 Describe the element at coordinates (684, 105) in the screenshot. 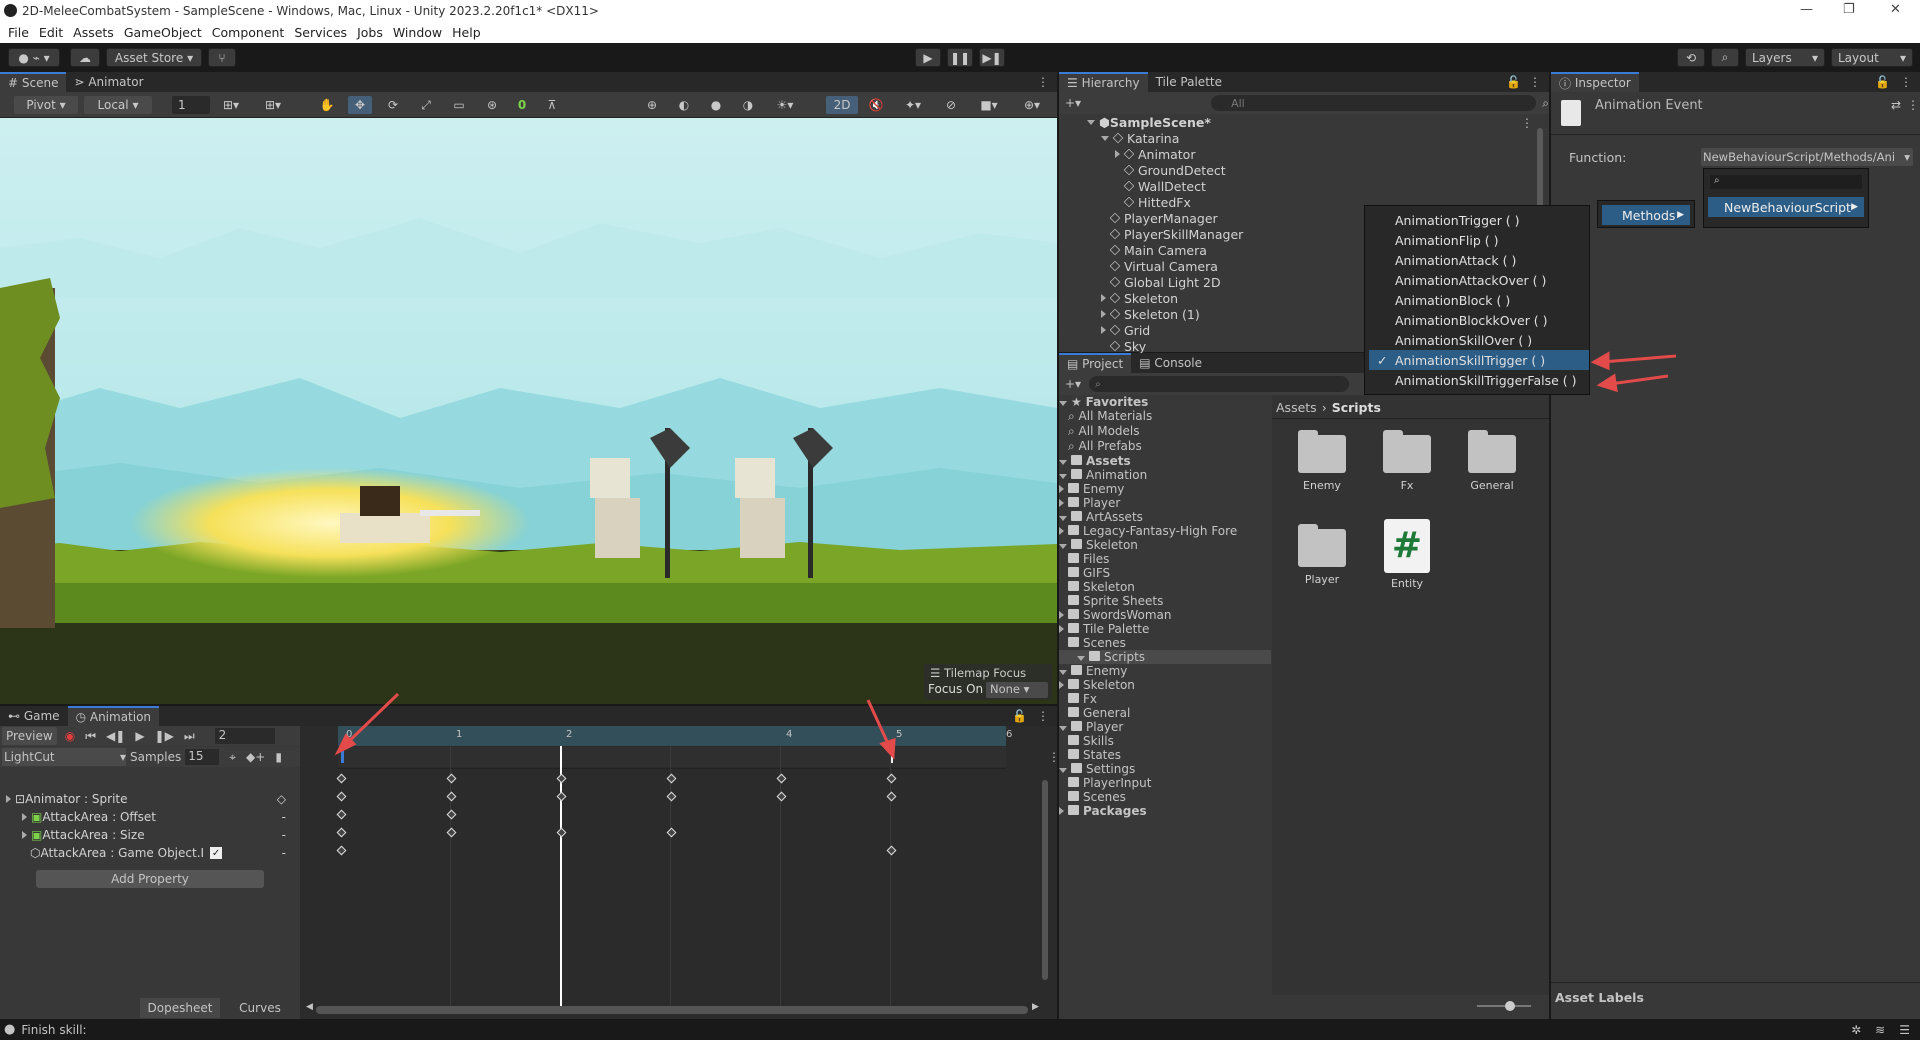

I see `draw-mode-icon: ◐` at that location.